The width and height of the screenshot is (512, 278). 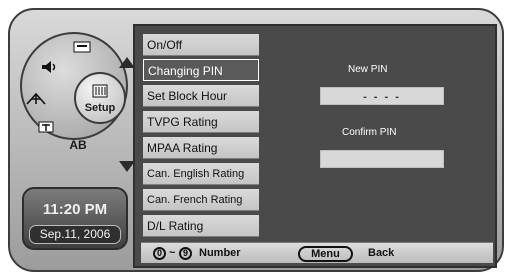 I want to click on clock-panel: 11:20 PM Sep.11, 2006, so click(x=75, y=218).